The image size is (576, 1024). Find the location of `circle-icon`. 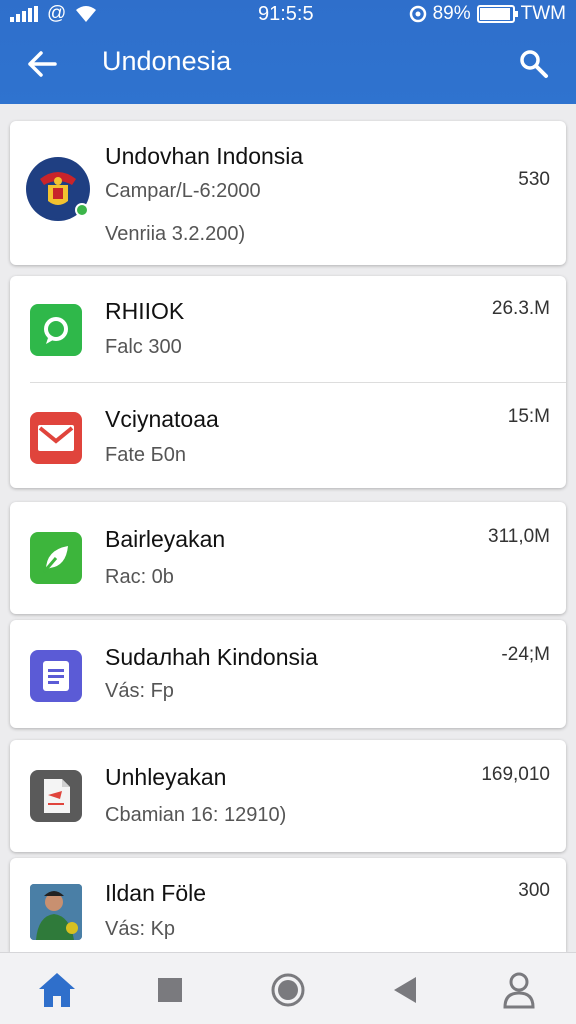

circle-icon is located at coordinates (288, 990).